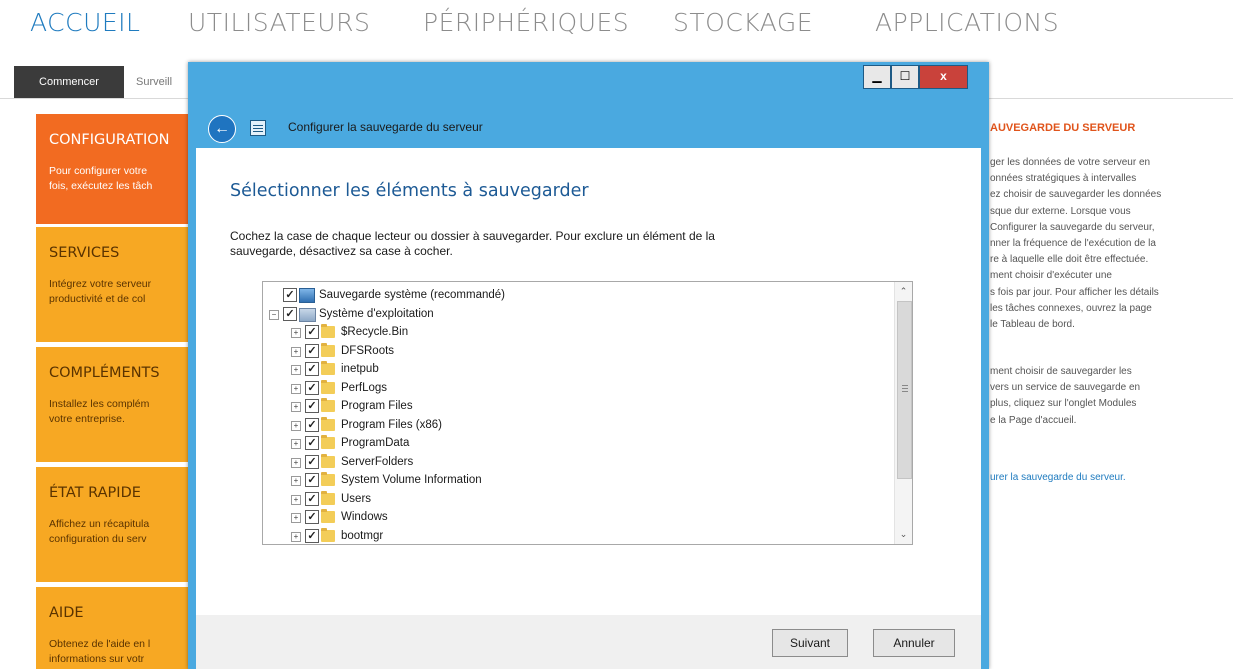  What do you see at coordinates (578, 388) in the screenshot?
I see `tree-item: + ✓ PerfLogs` at bounding box center [578, 388].